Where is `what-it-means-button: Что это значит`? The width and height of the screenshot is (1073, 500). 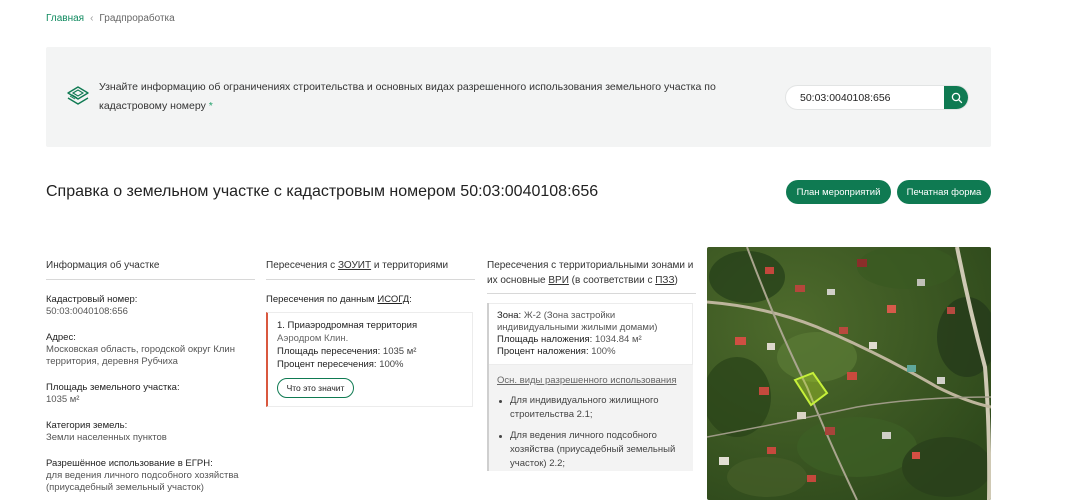 what-it-means-button: Что это значит is located at coordinates (315, 388).